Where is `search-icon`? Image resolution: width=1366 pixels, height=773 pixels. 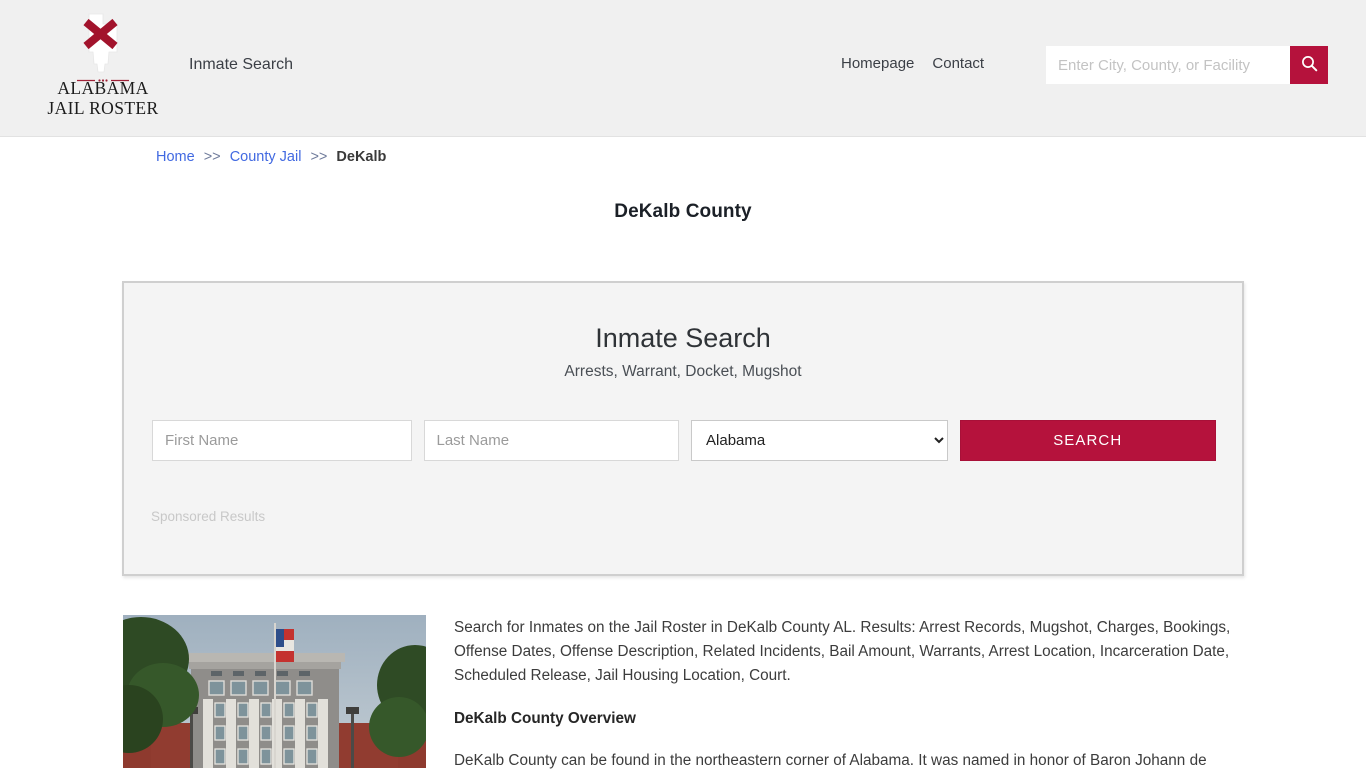
search-icon is located at coordinates (1309, 65).